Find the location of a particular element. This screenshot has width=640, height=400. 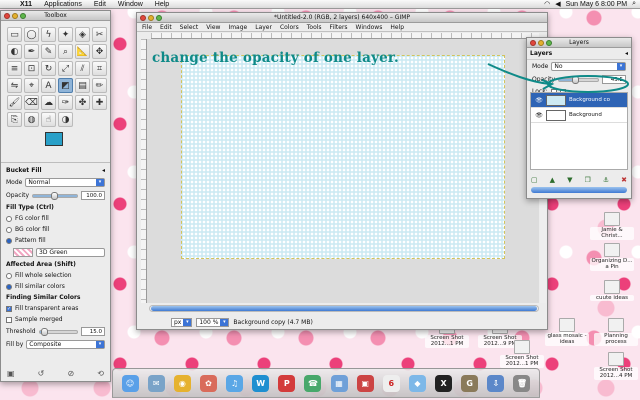

tab-layers: Layers is located at coordinates (541, 53).